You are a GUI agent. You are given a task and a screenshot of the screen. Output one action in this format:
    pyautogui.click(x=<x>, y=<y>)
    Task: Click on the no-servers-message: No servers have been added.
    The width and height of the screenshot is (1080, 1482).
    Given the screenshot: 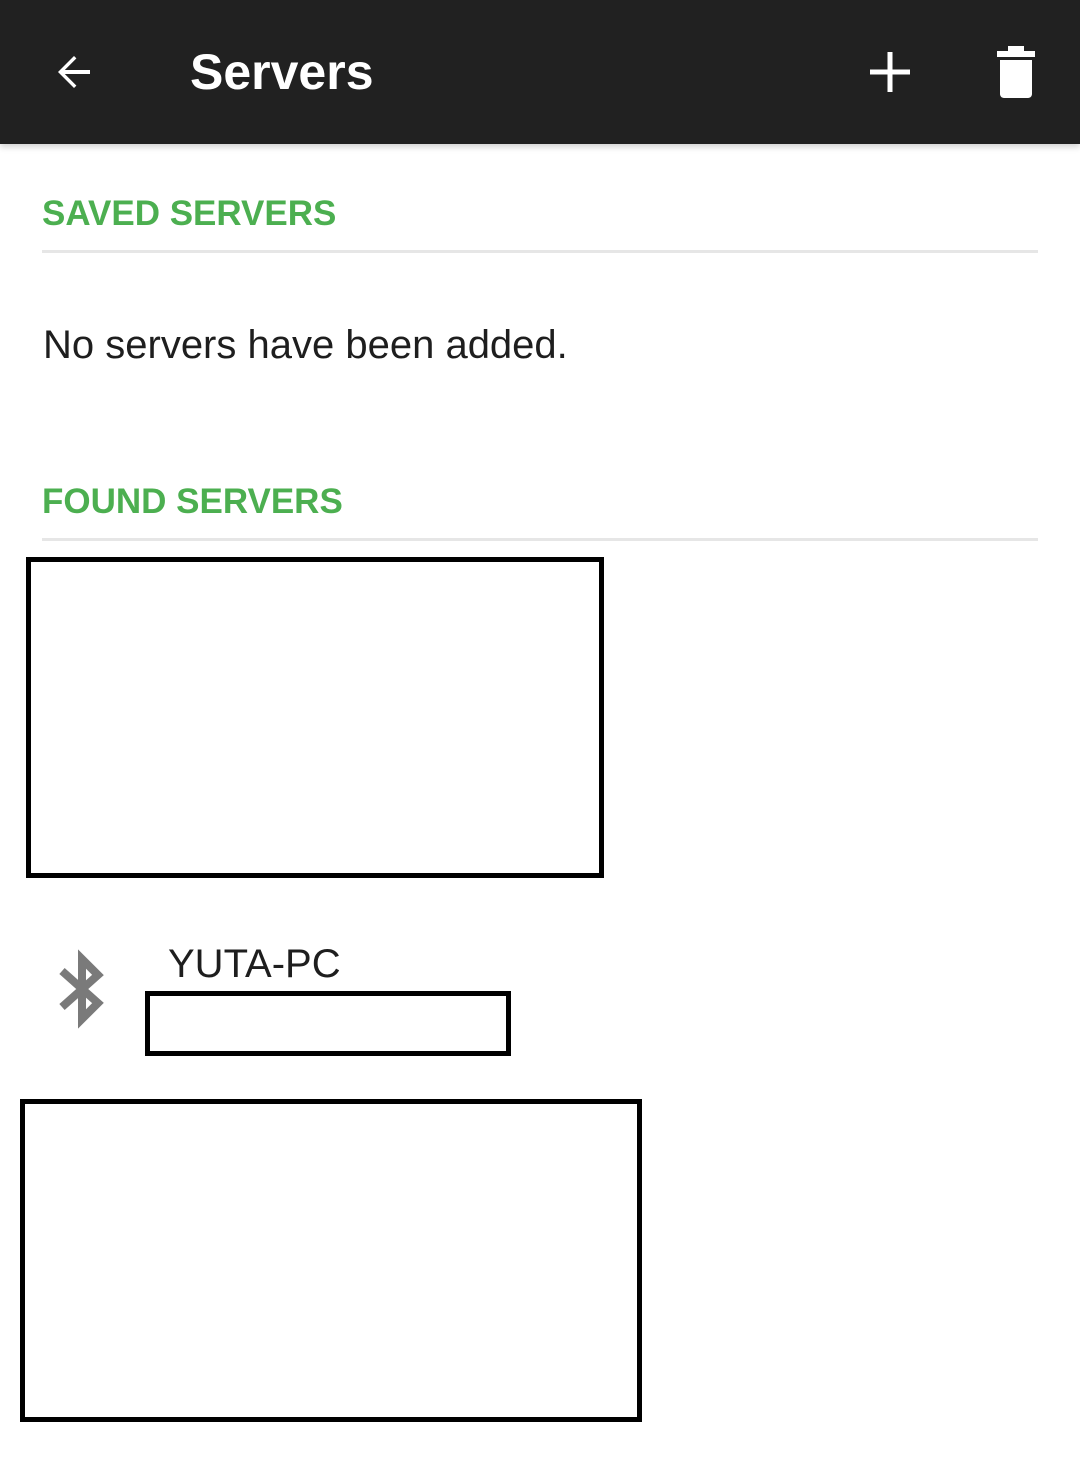 What is the action you would take?
    pyautogui.click(x=305, y=345)
    